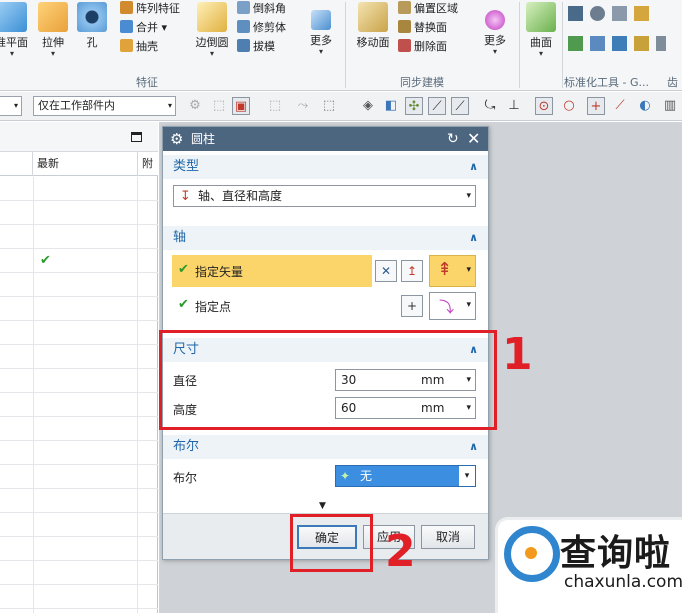 The width and height of the screenshot is (682, 613). I want to click on shell-button: 抽壳, so click(139, 47).